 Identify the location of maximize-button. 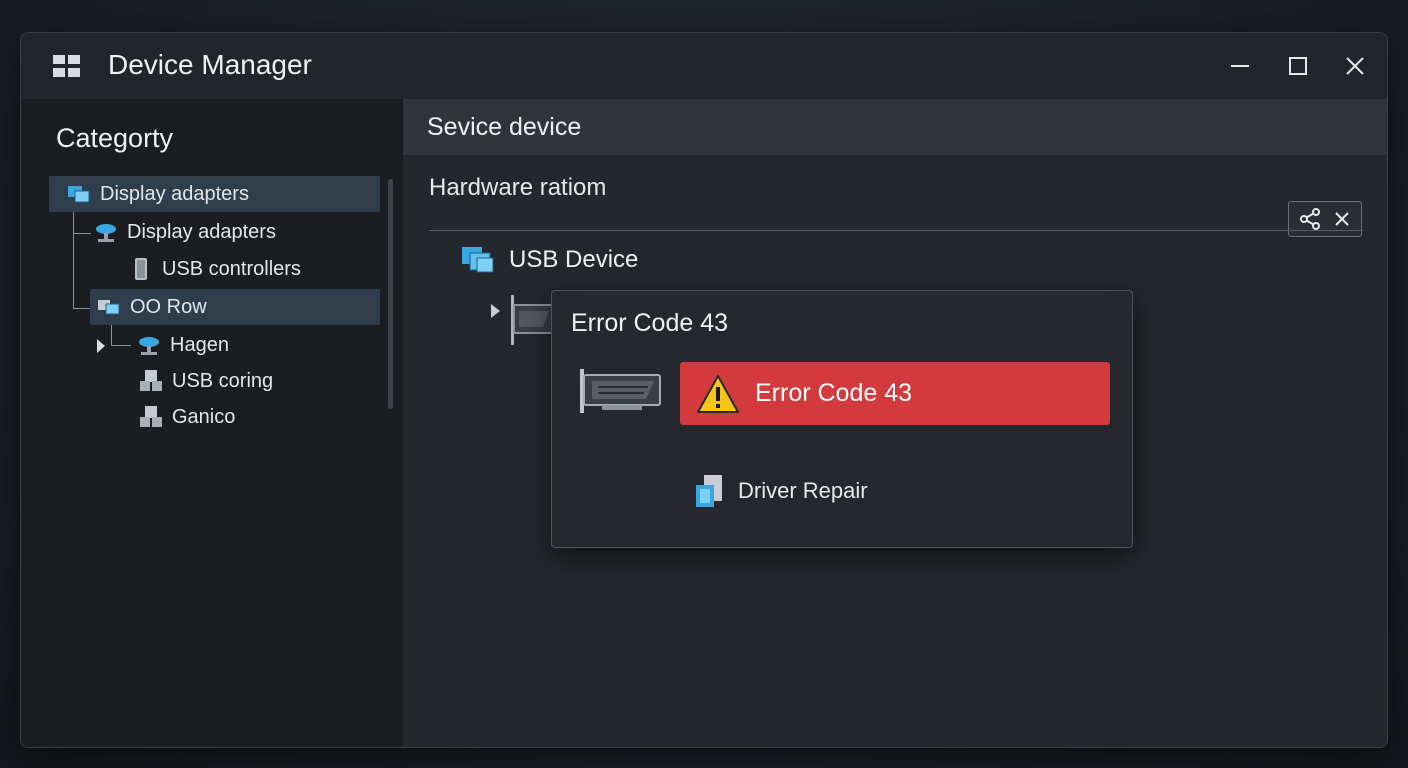
(1298, 66).